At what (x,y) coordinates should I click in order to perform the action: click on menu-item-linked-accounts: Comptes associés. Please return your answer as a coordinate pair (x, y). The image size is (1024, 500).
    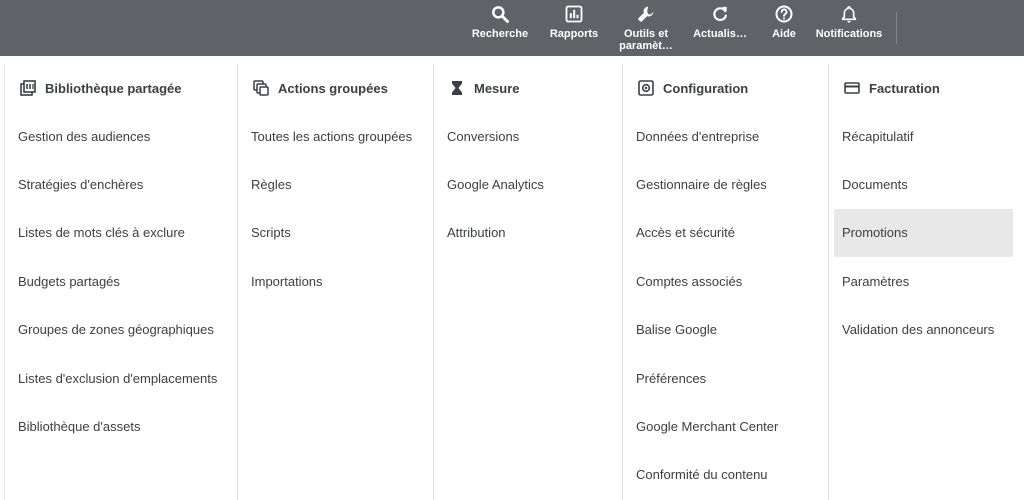
    Looking at the image, I should click on (725, 281).